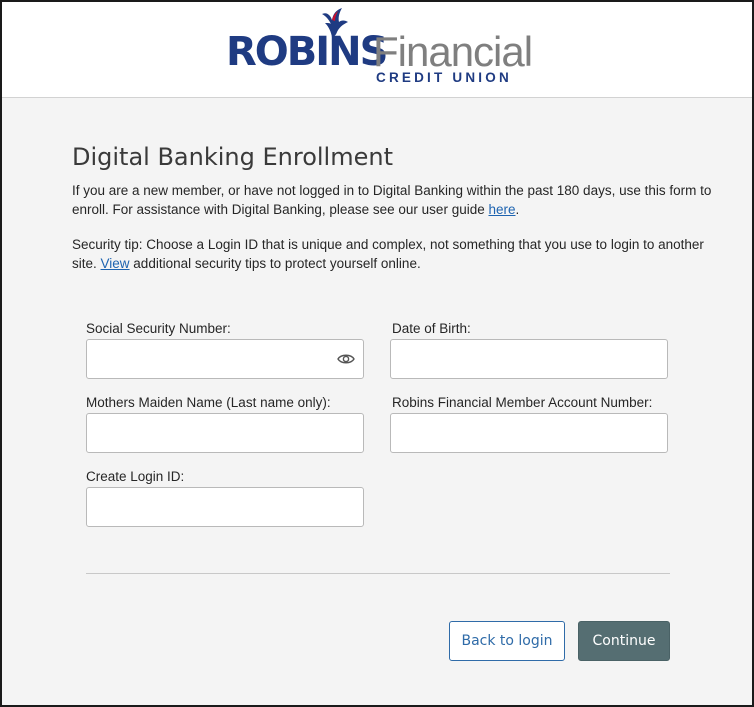 The width and height of the screenshot is (754, 707). Describe the element at coordinates (208, 402) in the screenshot. I see `maiden-name-label: Mothers Maiden Name (Last name only):` at that location.